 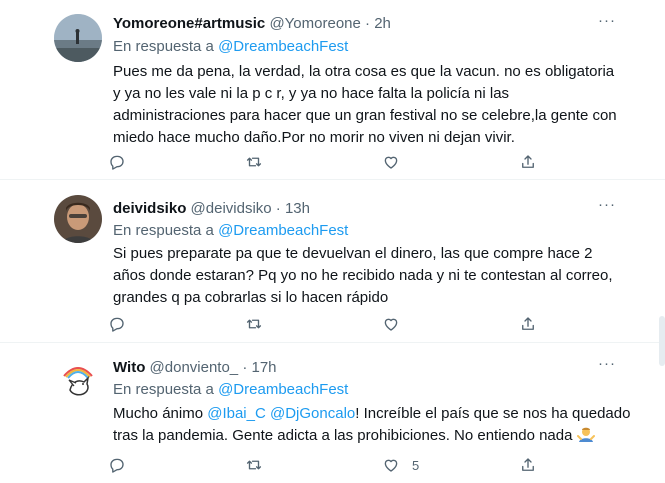 What do you see at coordinates (264, 367) in the screenshot?
I see `timestamp: 17h` at bounding box center [264, 367].